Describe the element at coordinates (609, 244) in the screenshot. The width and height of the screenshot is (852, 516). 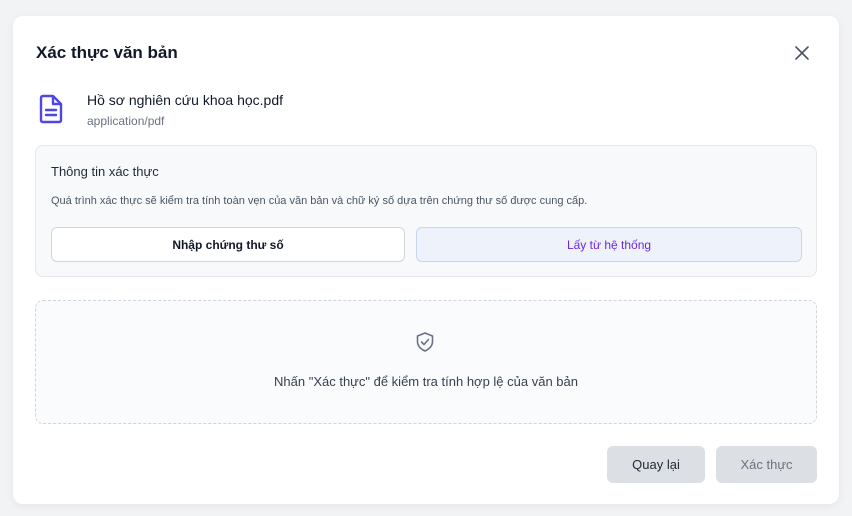
I see `get-from-system-button: Lấy từ hệ thống` at that location.